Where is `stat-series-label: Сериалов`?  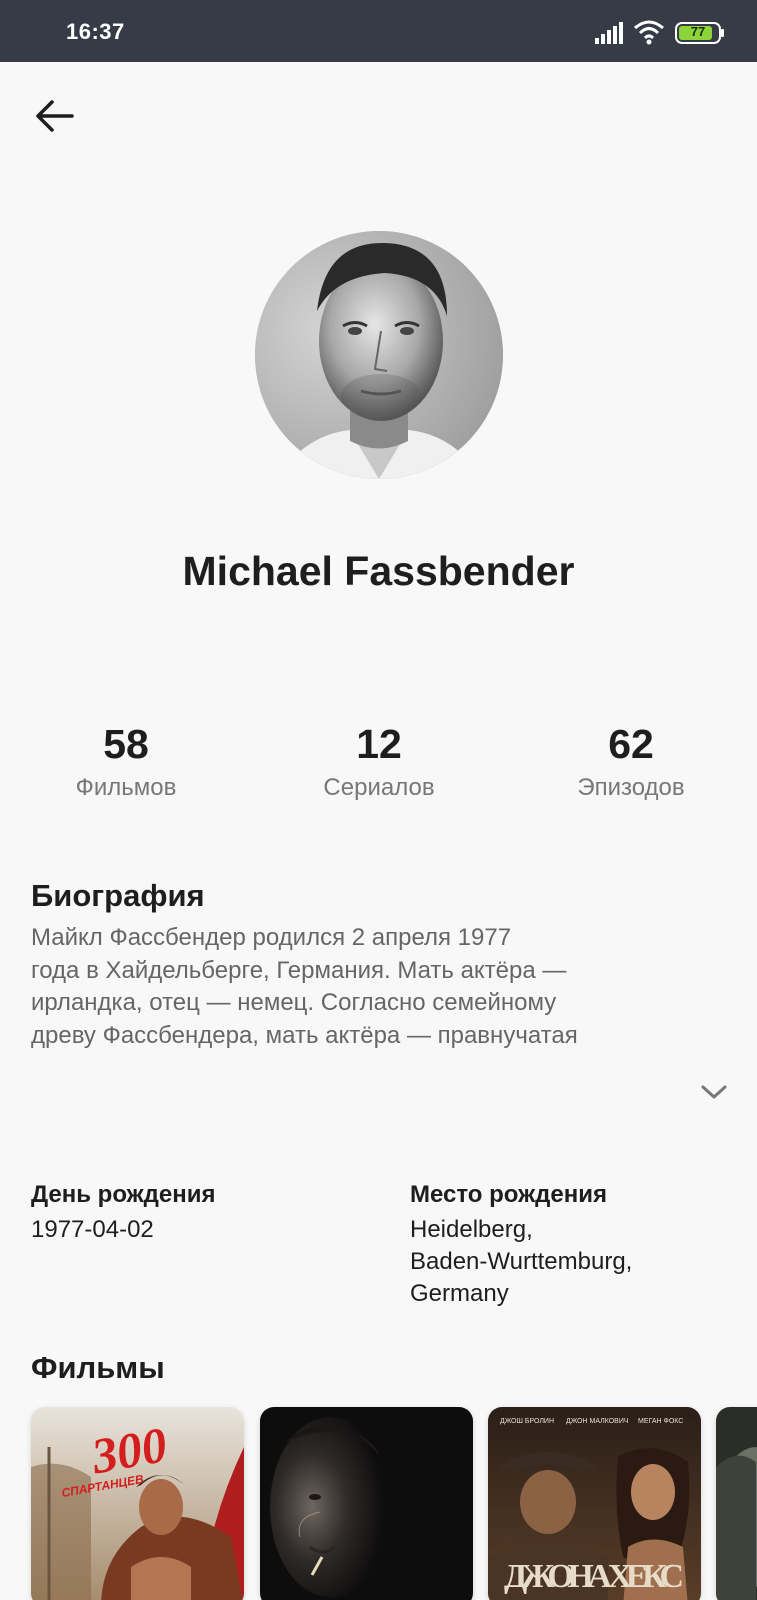 stat-series-label: Сериалов is located at coordinates (379, 787).